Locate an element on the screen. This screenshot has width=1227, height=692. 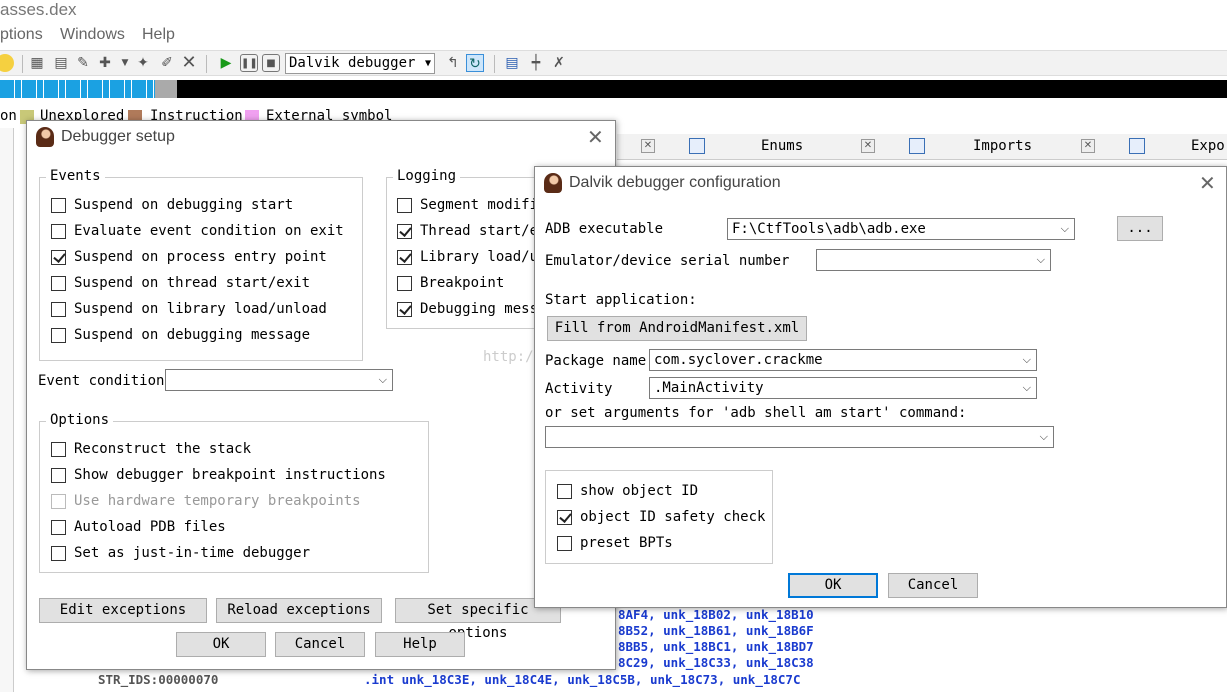
navigation-band is located at coordinates (613, 89).